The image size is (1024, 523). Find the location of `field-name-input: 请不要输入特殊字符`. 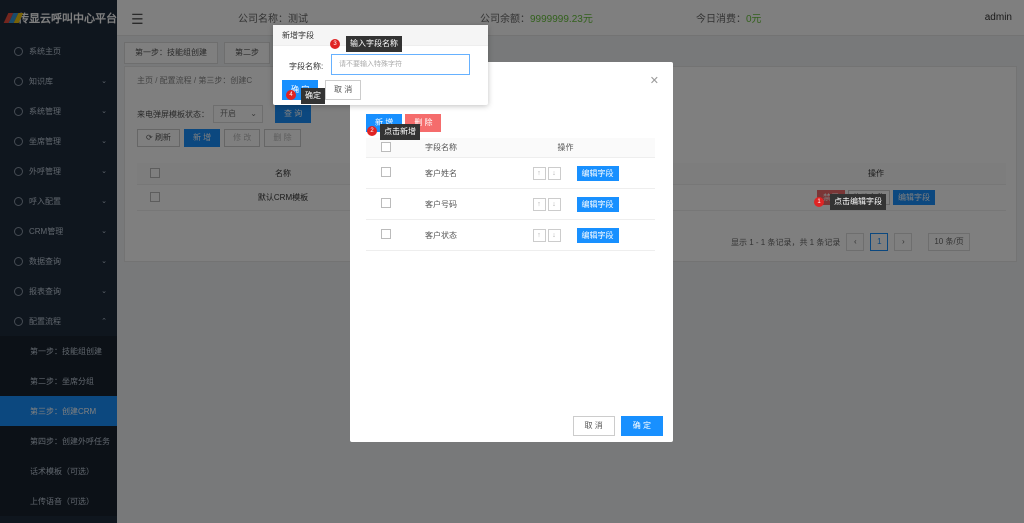

field-name-input: 请不要输入特殊字符 is located at coordinates (400, 64).